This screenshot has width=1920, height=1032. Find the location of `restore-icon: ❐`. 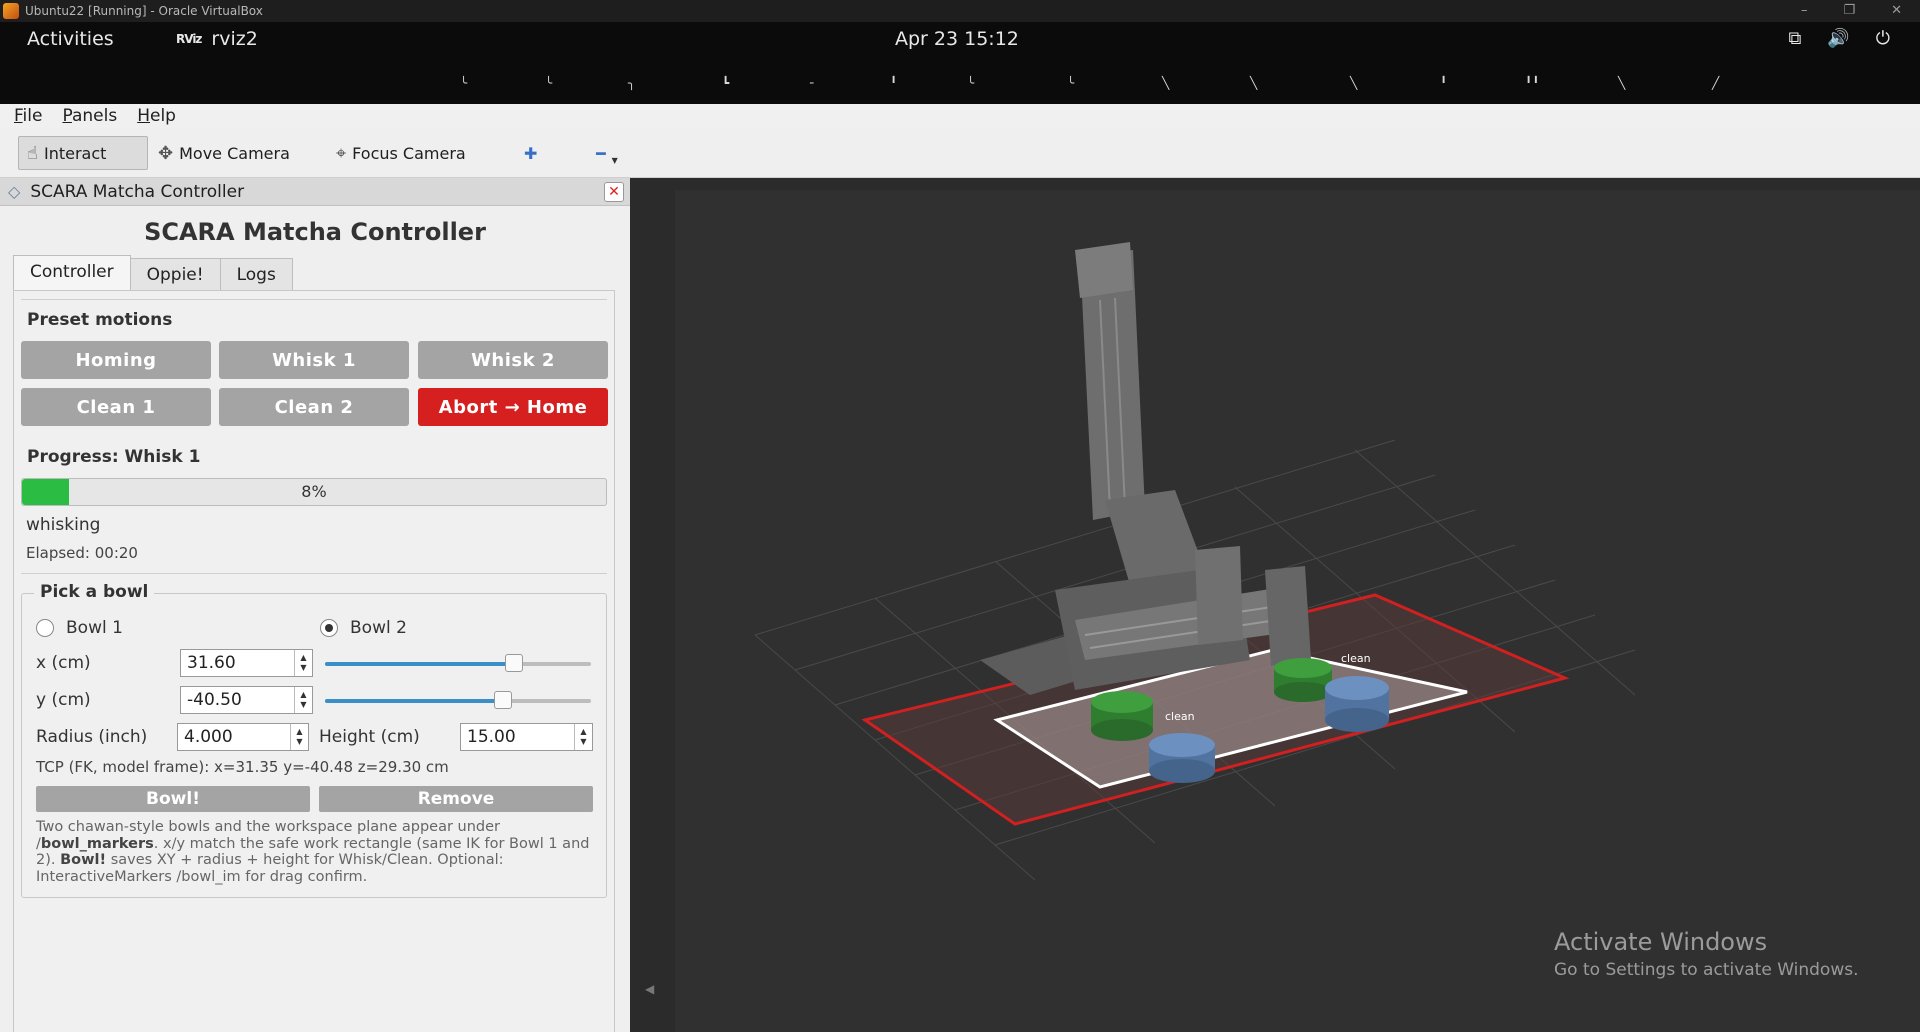

restore-icon: ❐ is located at coordinates (1849, 11).